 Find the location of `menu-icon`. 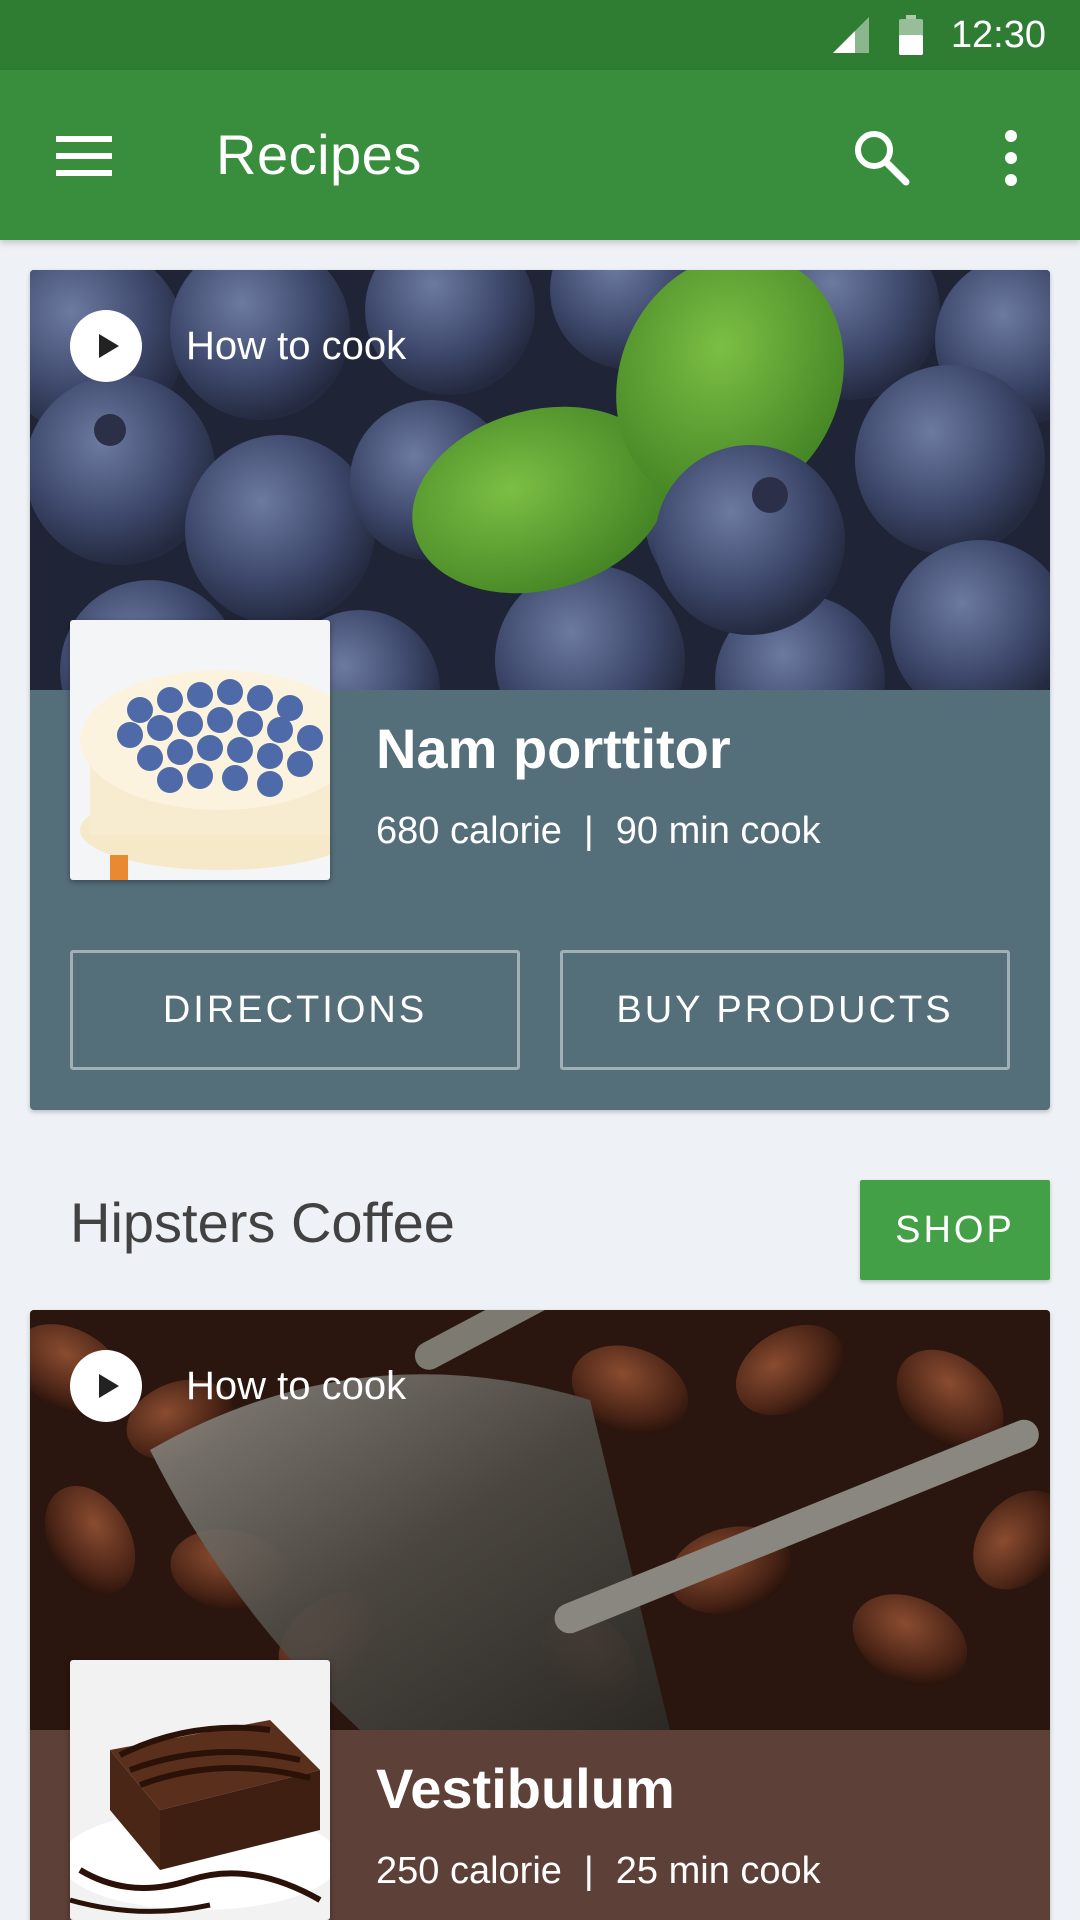

menu-icon is located at coordinates (84, 156).